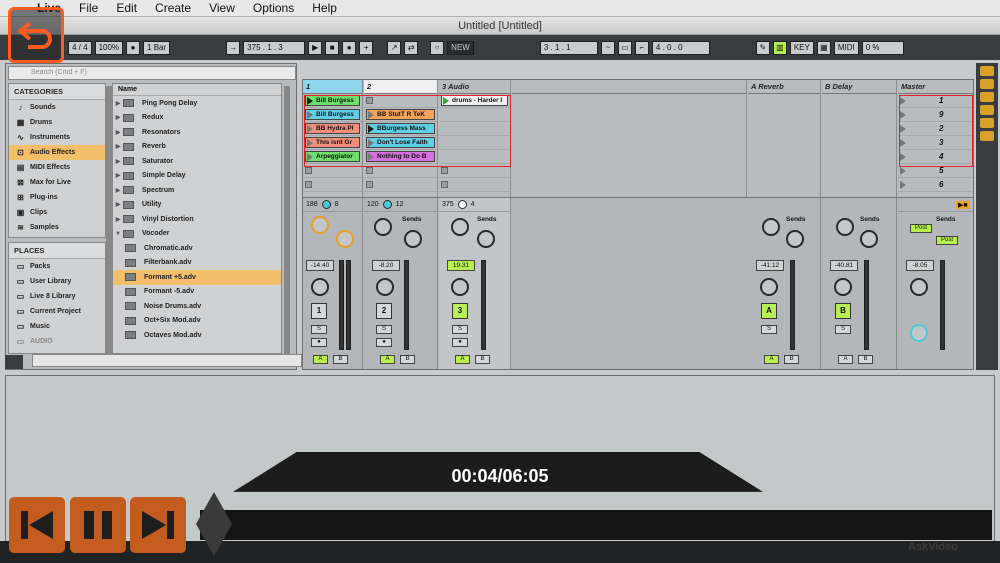 The width and height of the screenshot is (1000, 563). I want to click on next-button, so click(158, 525).